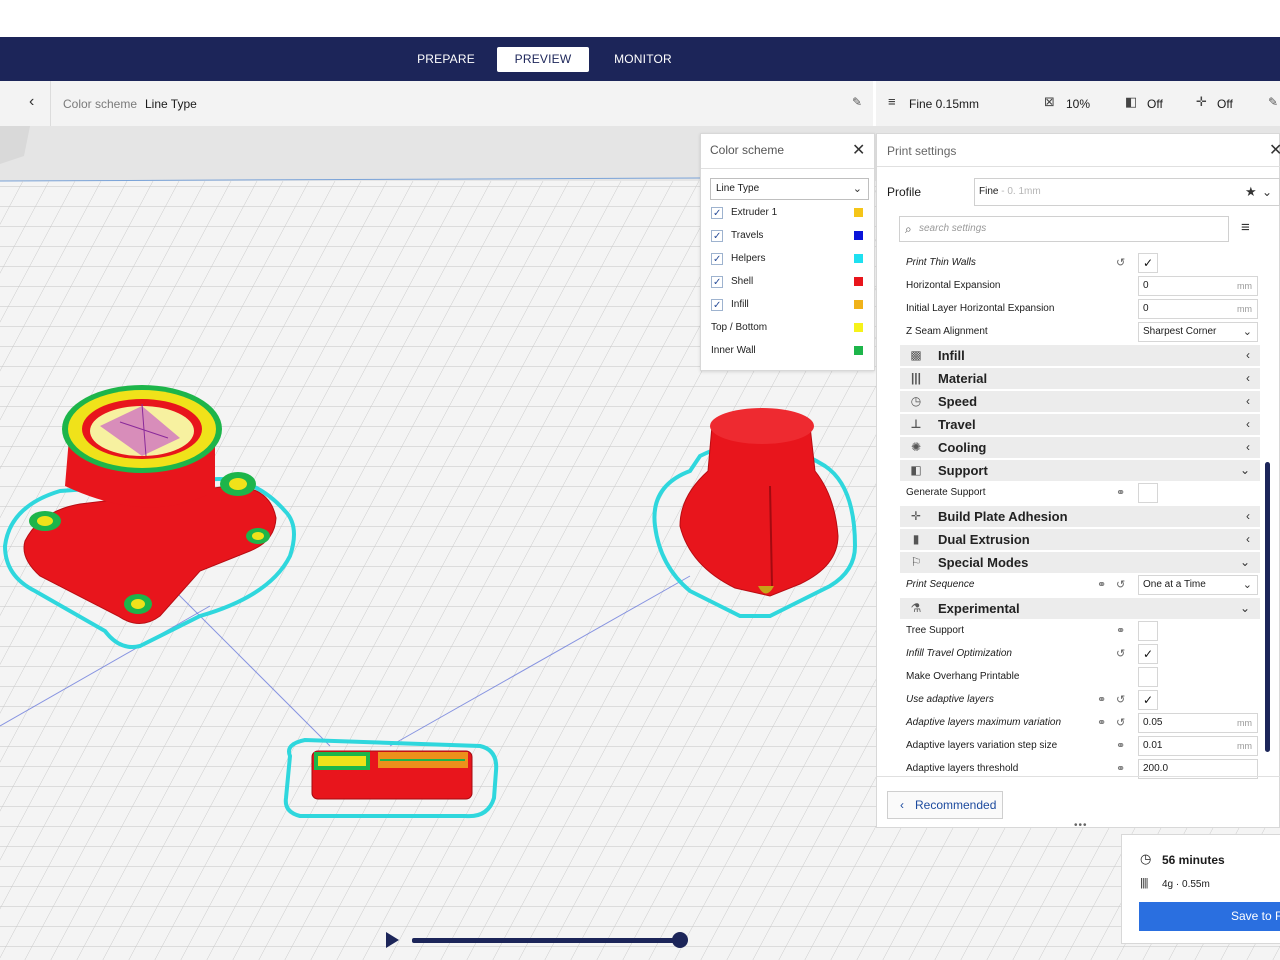 The image size is (1280, 960). I want to click on category-infill: ▩ Infill ‹, so click(1080, 355).